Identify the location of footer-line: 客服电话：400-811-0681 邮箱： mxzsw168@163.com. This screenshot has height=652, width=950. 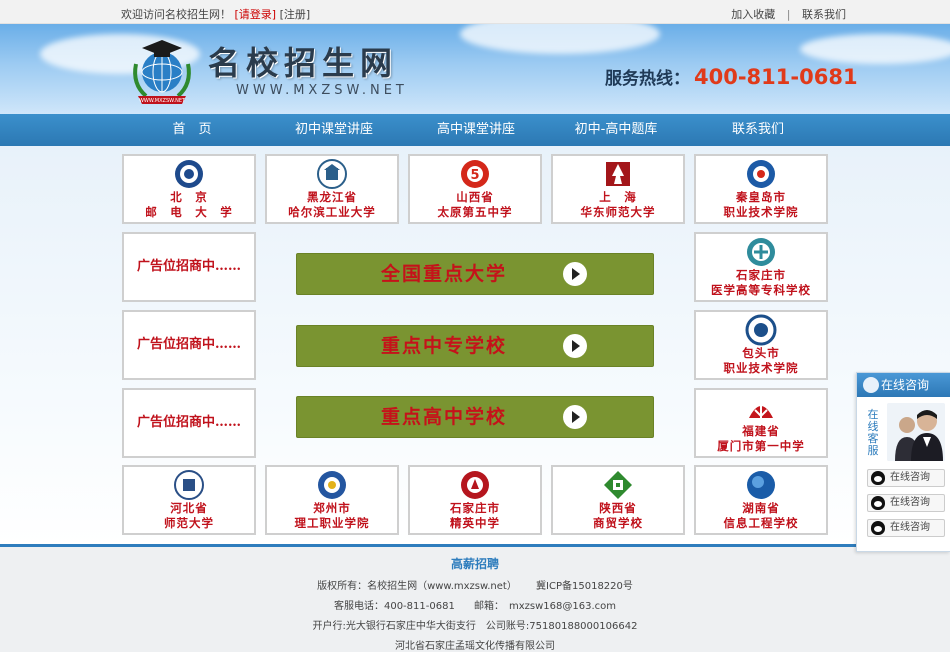
(475, 604).